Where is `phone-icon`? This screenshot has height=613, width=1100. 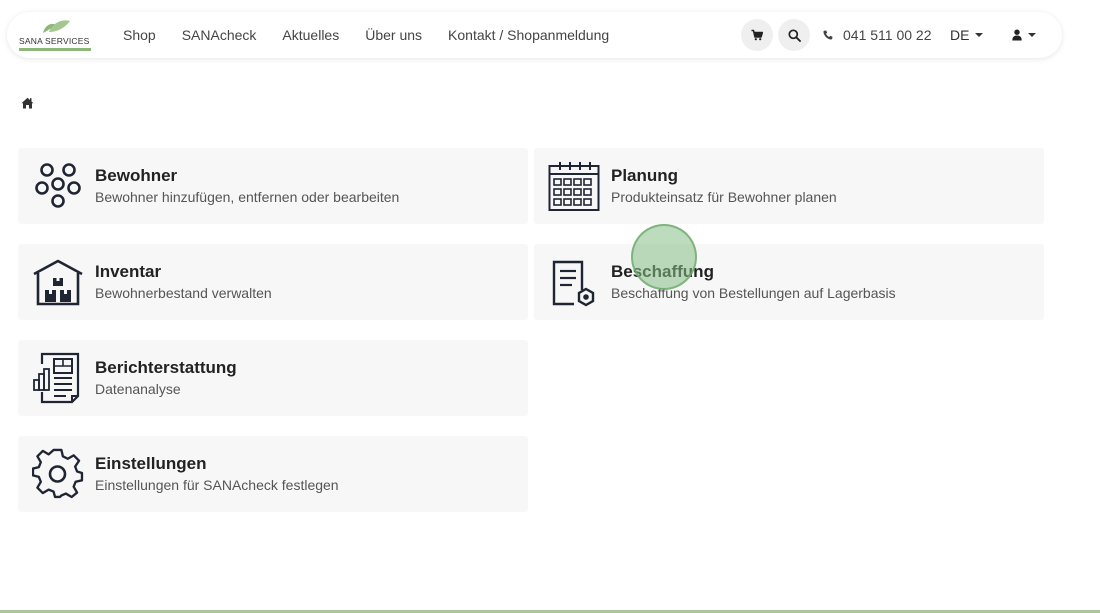
phone-icon is located at coordinates (828, 35).